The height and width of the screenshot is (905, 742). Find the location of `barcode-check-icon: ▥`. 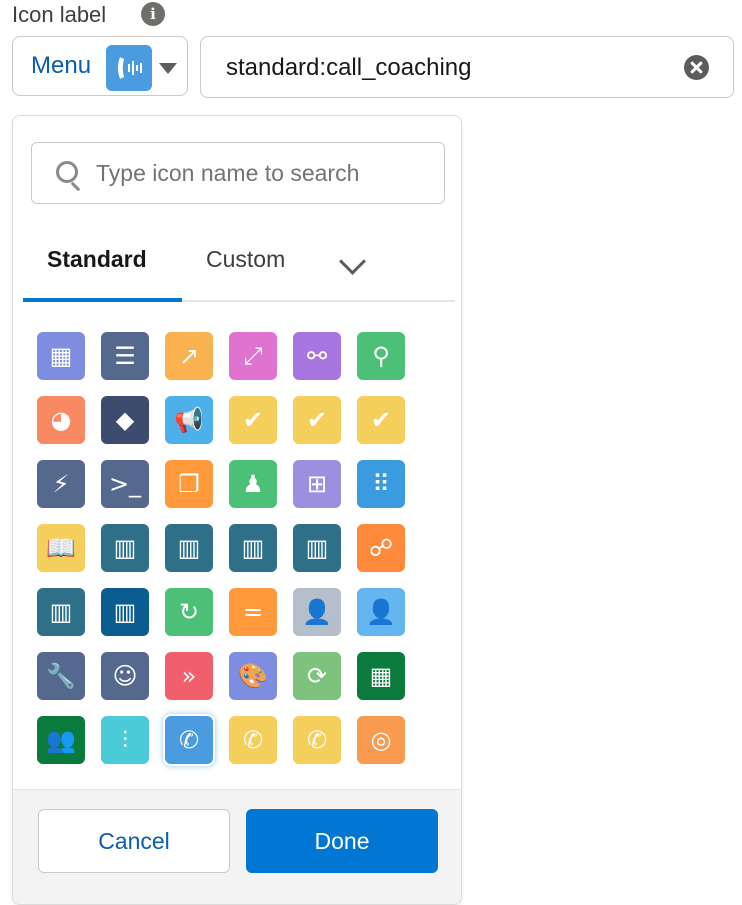

barcode-check-icon: ▥ is located at coordinates (125, 612).